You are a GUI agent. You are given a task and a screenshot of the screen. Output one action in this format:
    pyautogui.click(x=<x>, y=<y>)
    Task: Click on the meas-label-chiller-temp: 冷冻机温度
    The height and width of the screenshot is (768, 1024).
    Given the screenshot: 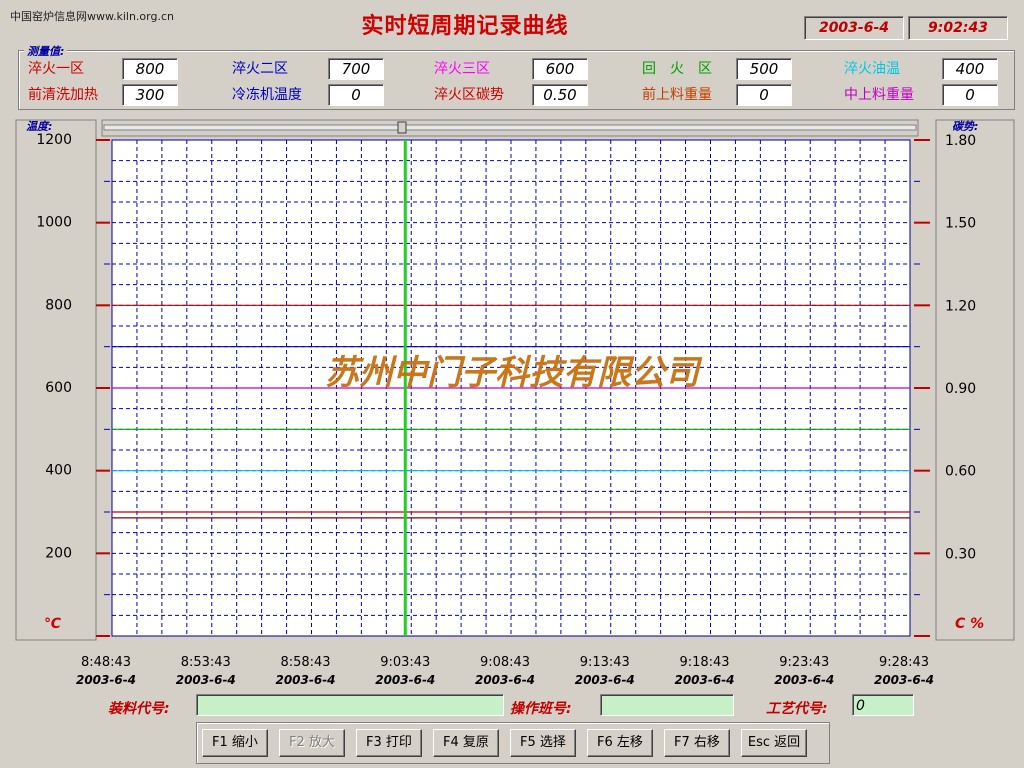 What is the action you would take?
    pyautogui.click(x=267, y=95)
    